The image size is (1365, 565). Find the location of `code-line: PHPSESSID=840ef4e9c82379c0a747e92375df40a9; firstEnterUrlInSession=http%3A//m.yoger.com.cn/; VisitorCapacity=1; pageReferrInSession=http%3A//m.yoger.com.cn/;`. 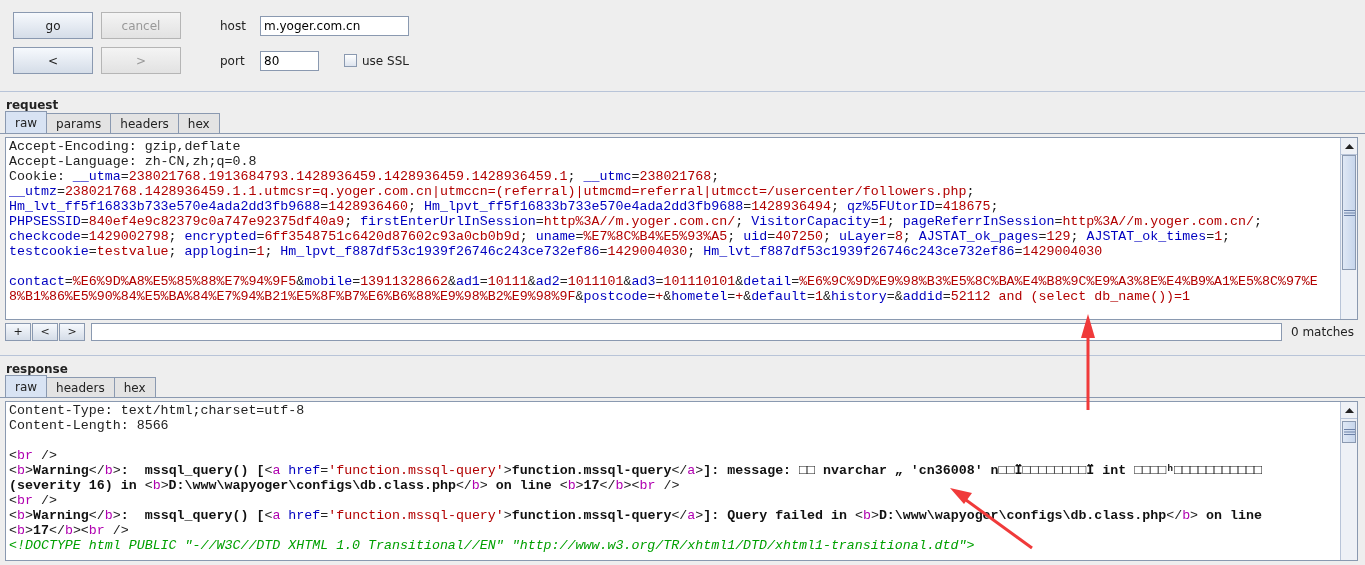

code-line: PHPSESSID=840ef4e9c82379c0a747e92375df40a9; firstEnterUrlInSession=http%3A//m.yoger.com.cn/; VisitorCapacity=1; pageReferrInSession=http%3A//m.yoger.com.cn/; is located at coordinates (636, 221).